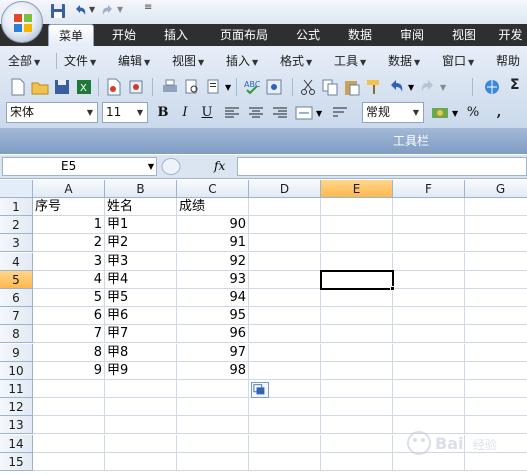 The height and width of the screenshot is (475, 527). Describe the element at coordinates (360, 35) in the screenshot. I see `tab-data: 数据` at that location.